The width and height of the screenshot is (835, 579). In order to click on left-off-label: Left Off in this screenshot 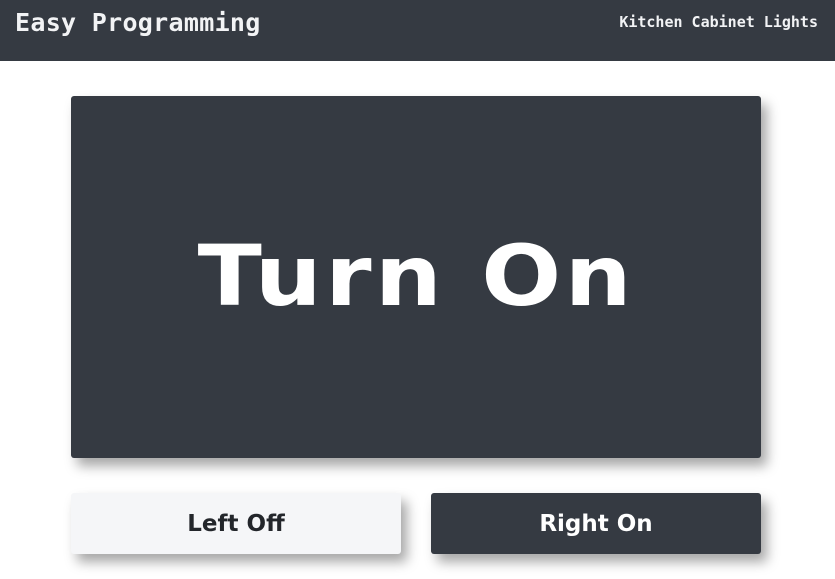, I will do `click(236, 523)`.